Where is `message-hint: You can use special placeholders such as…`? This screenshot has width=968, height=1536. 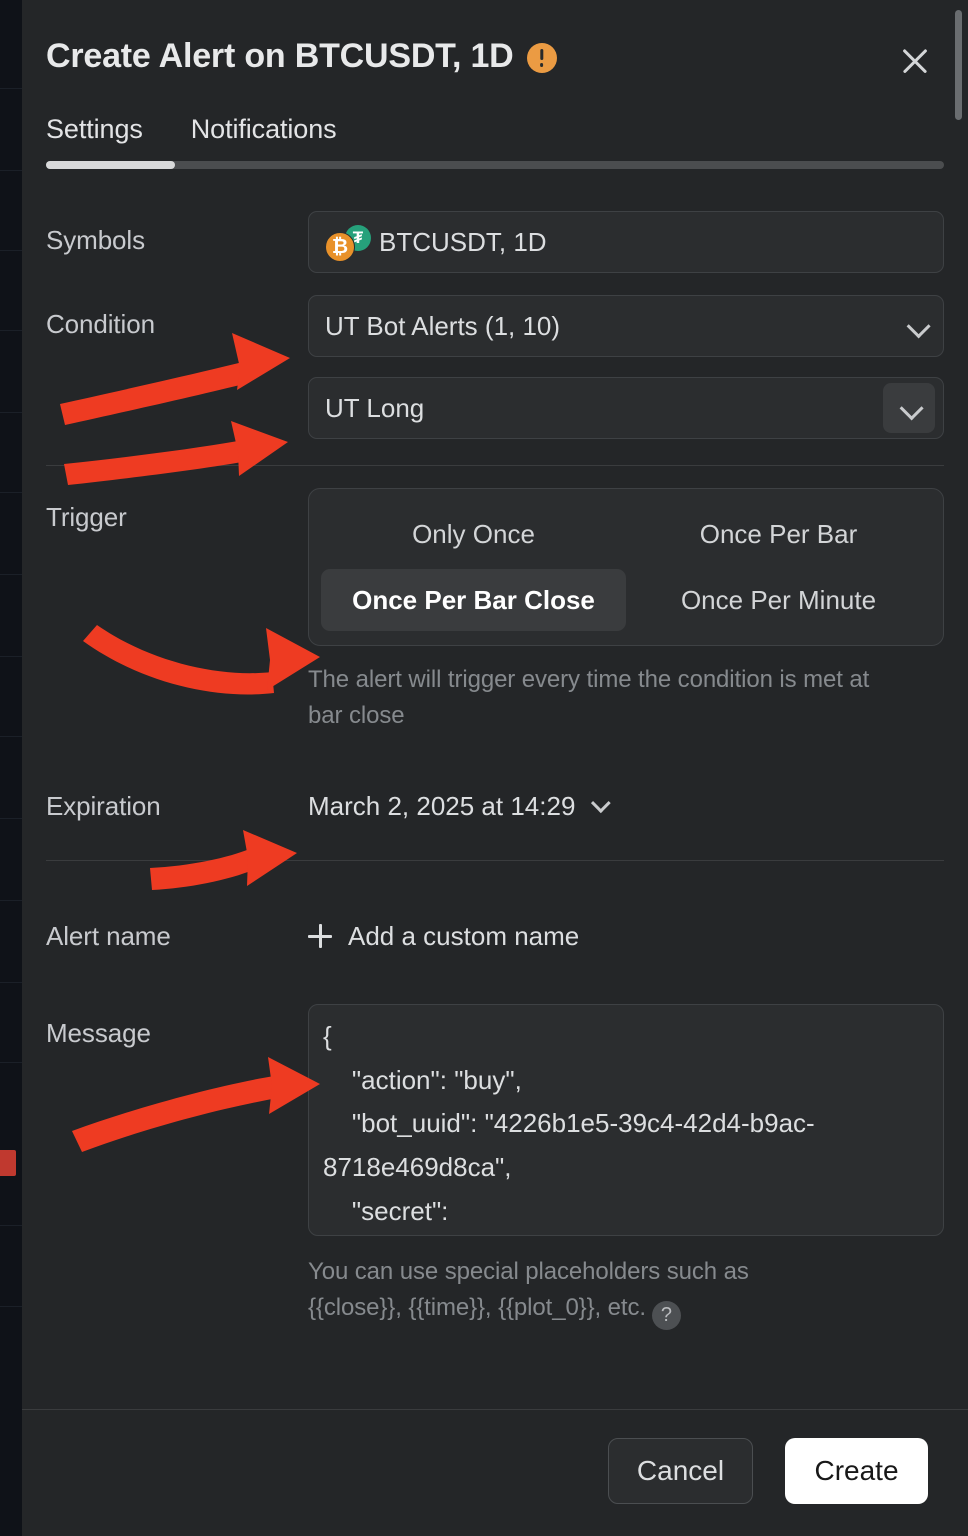 message-hint: You can use special placeholders such as… is located at coordinates (618, 1292).